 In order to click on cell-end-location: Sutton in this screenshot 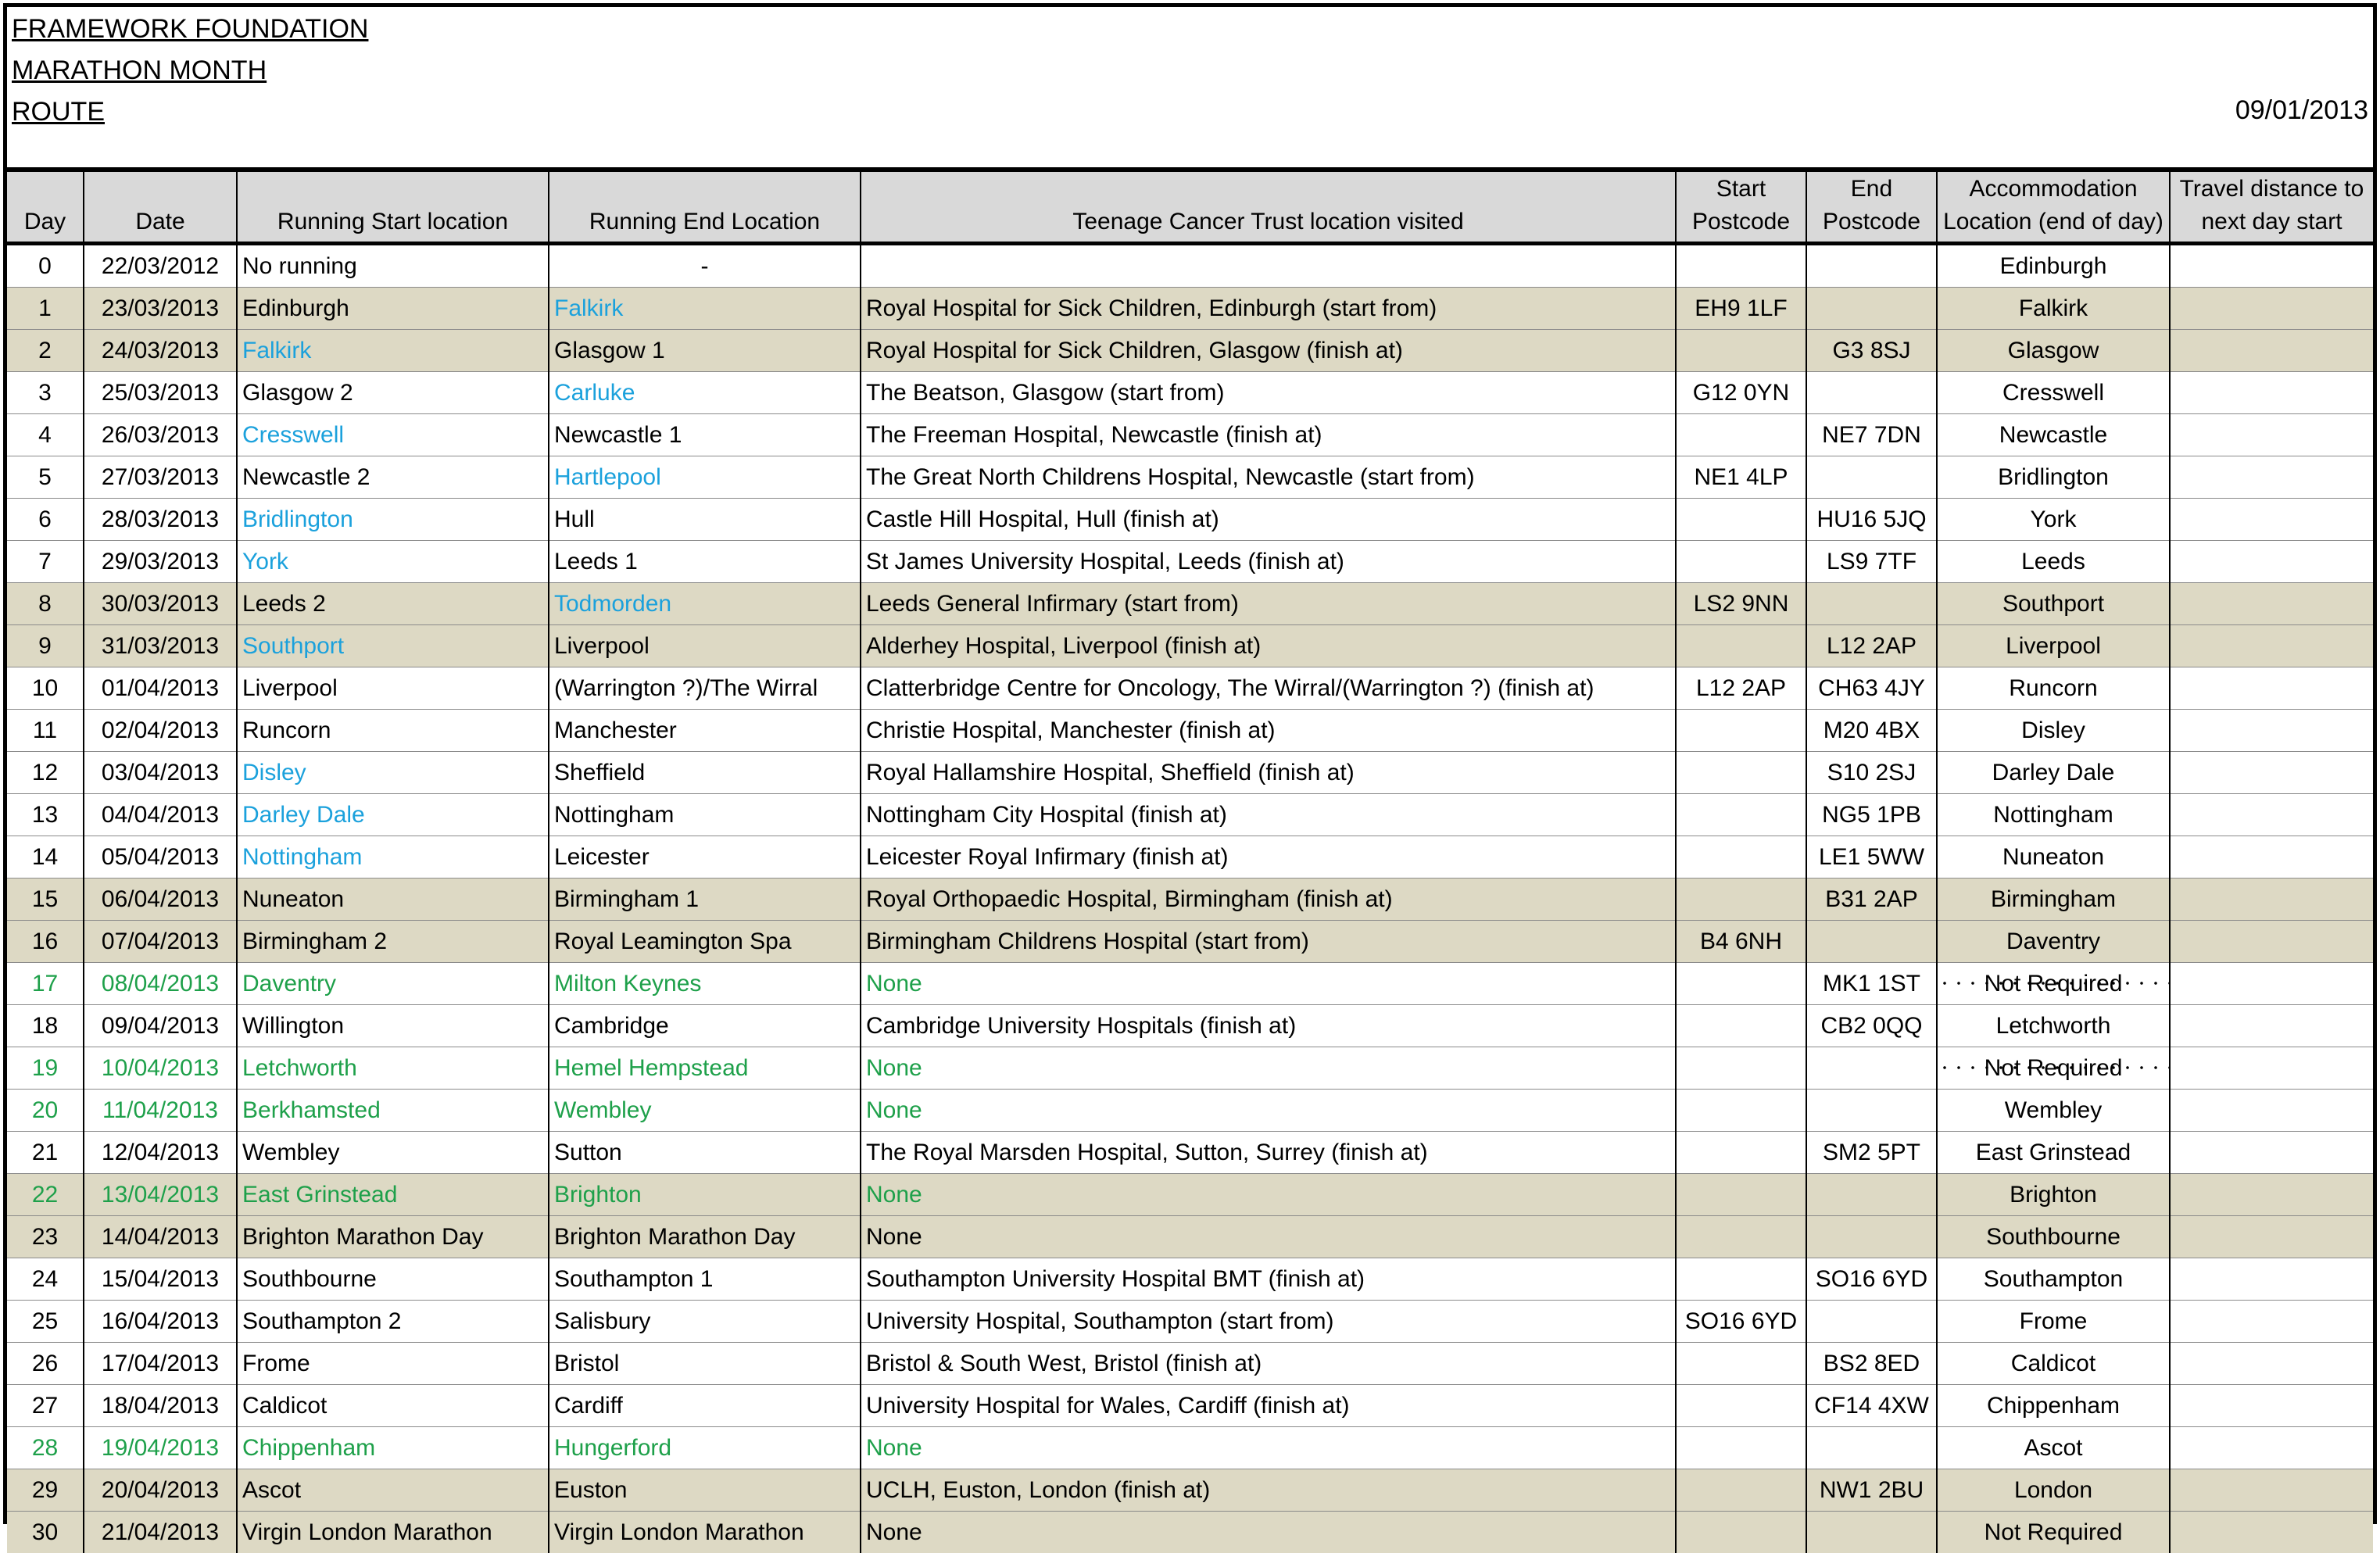, I will do `click(704, 1152)`.